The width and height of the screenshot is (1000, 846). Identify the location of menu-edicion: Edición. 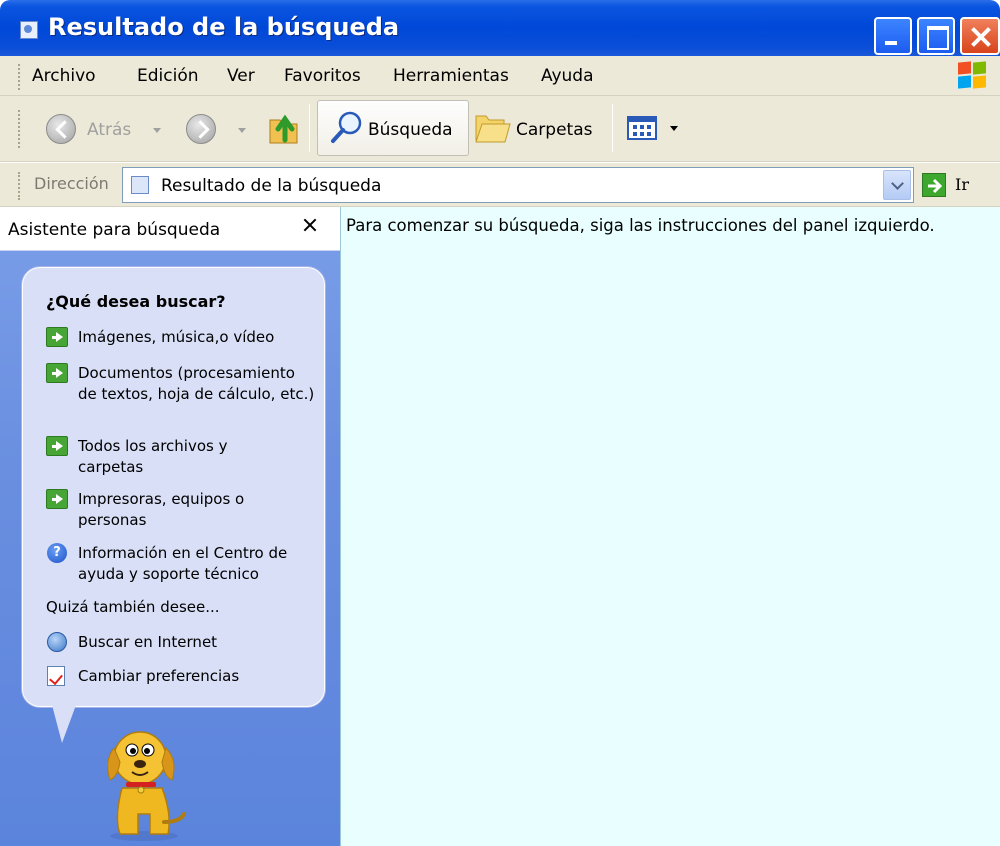
(168, 76).